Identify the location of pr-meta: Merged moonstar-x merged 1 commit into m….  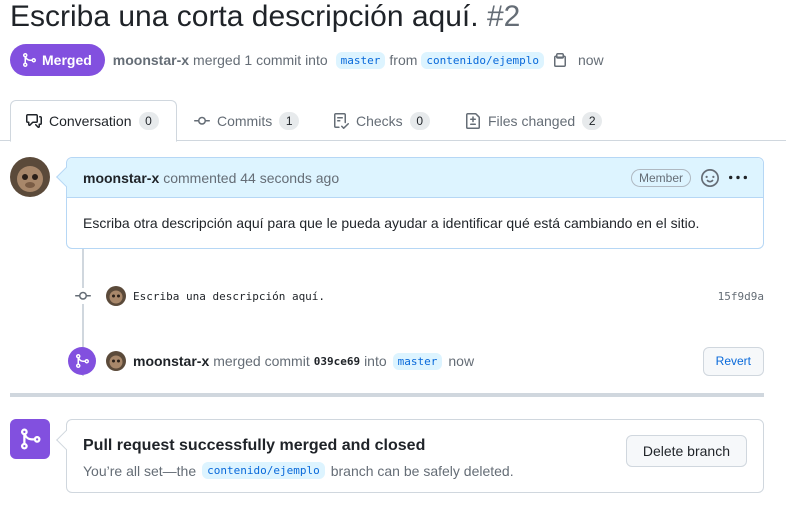
(307, 60).